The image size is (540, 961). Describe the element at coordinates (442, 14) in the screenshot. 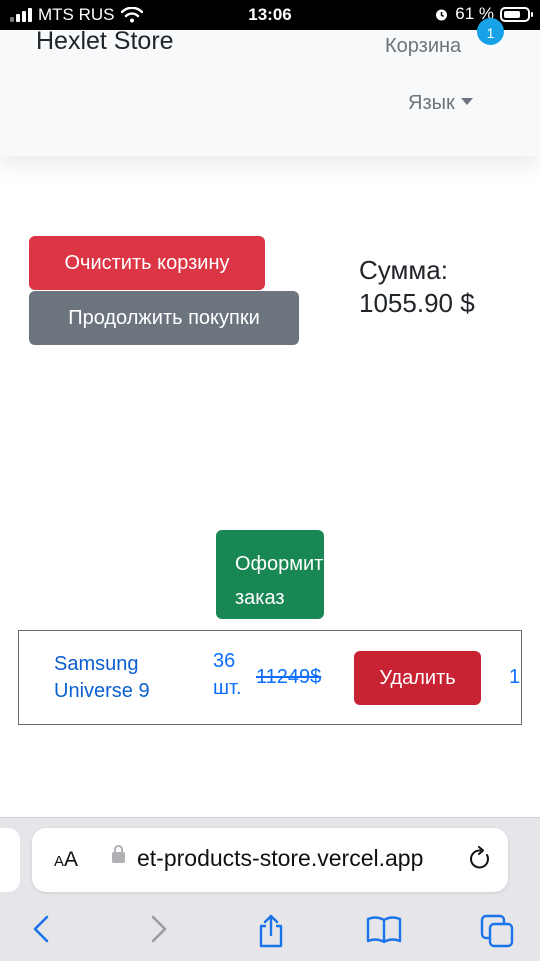

I see `alarm-icon` at that location.